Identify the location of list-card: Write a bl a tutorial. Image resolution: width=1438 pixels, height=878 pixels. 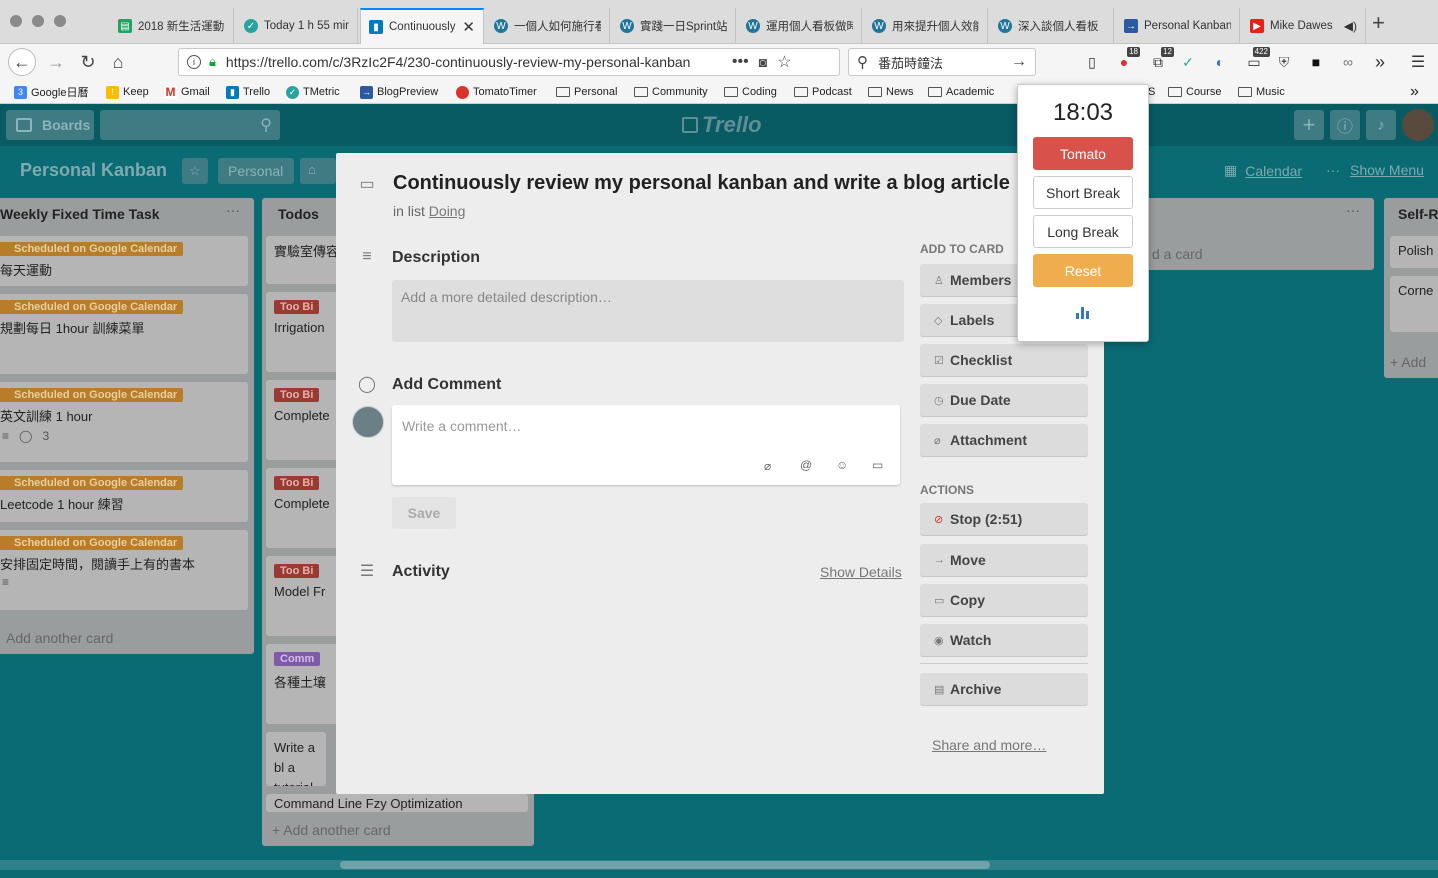
(296, 759).